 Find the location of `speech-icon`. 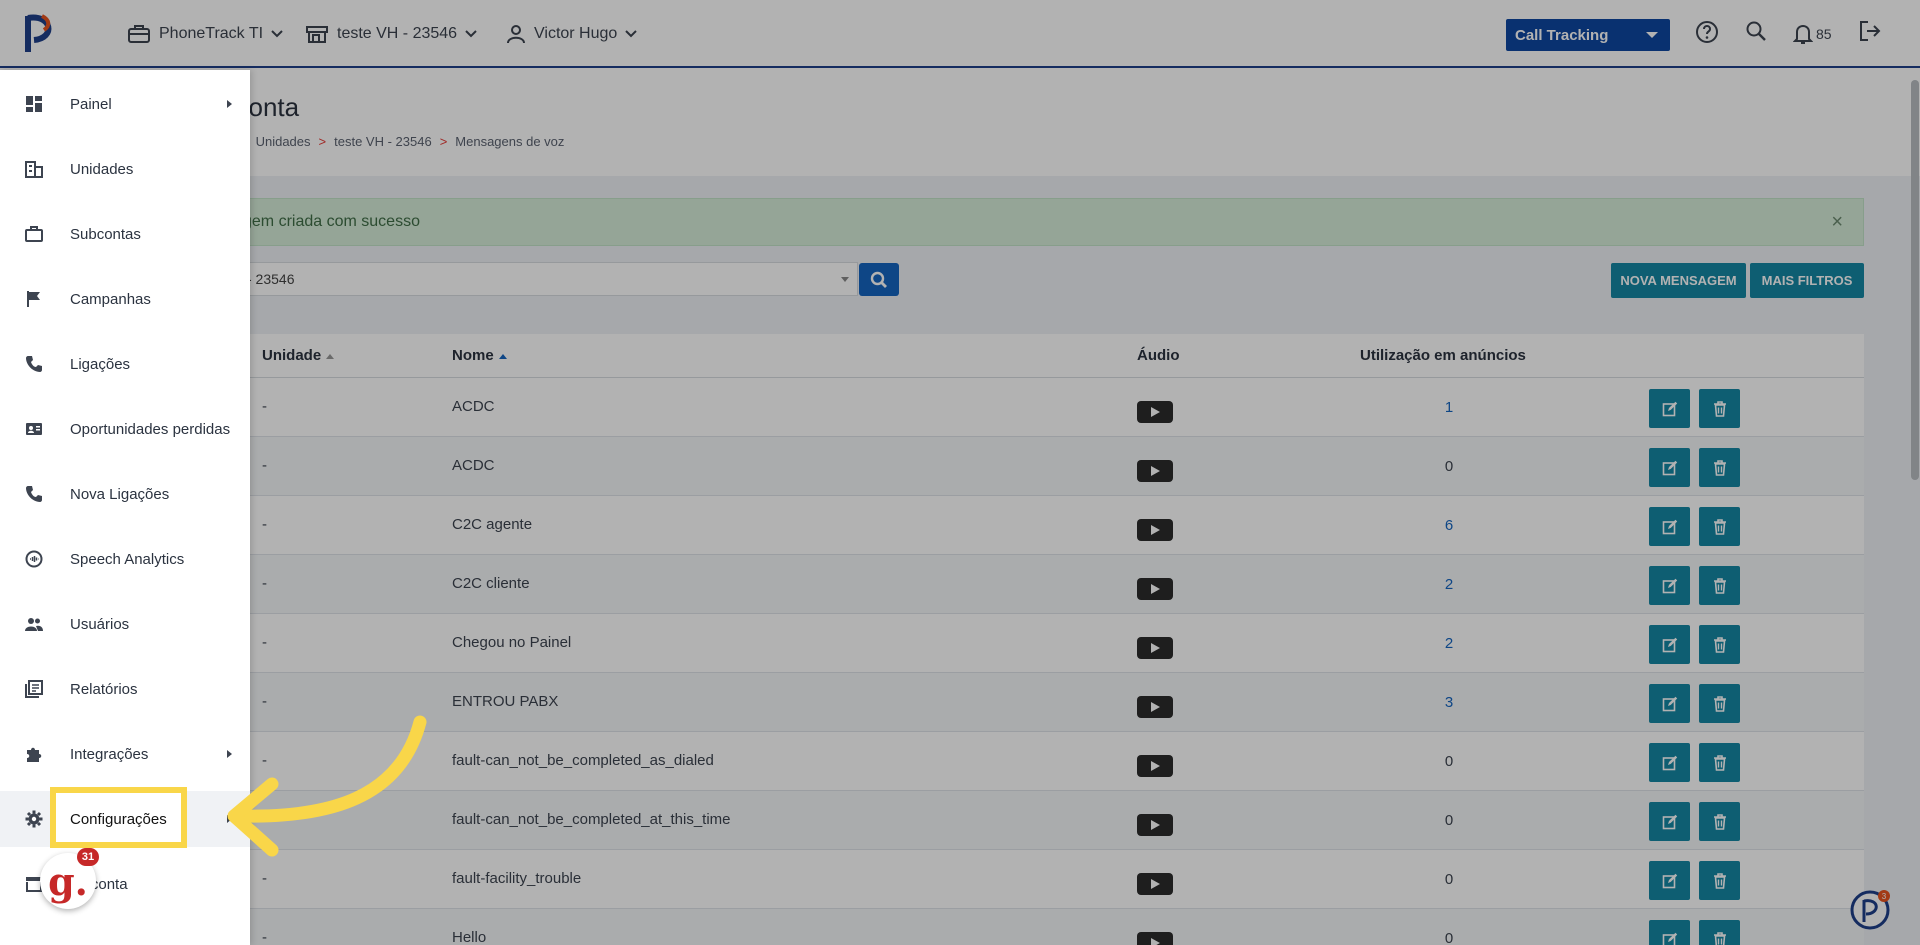

speech-icon is located at coordinates (34, 559).